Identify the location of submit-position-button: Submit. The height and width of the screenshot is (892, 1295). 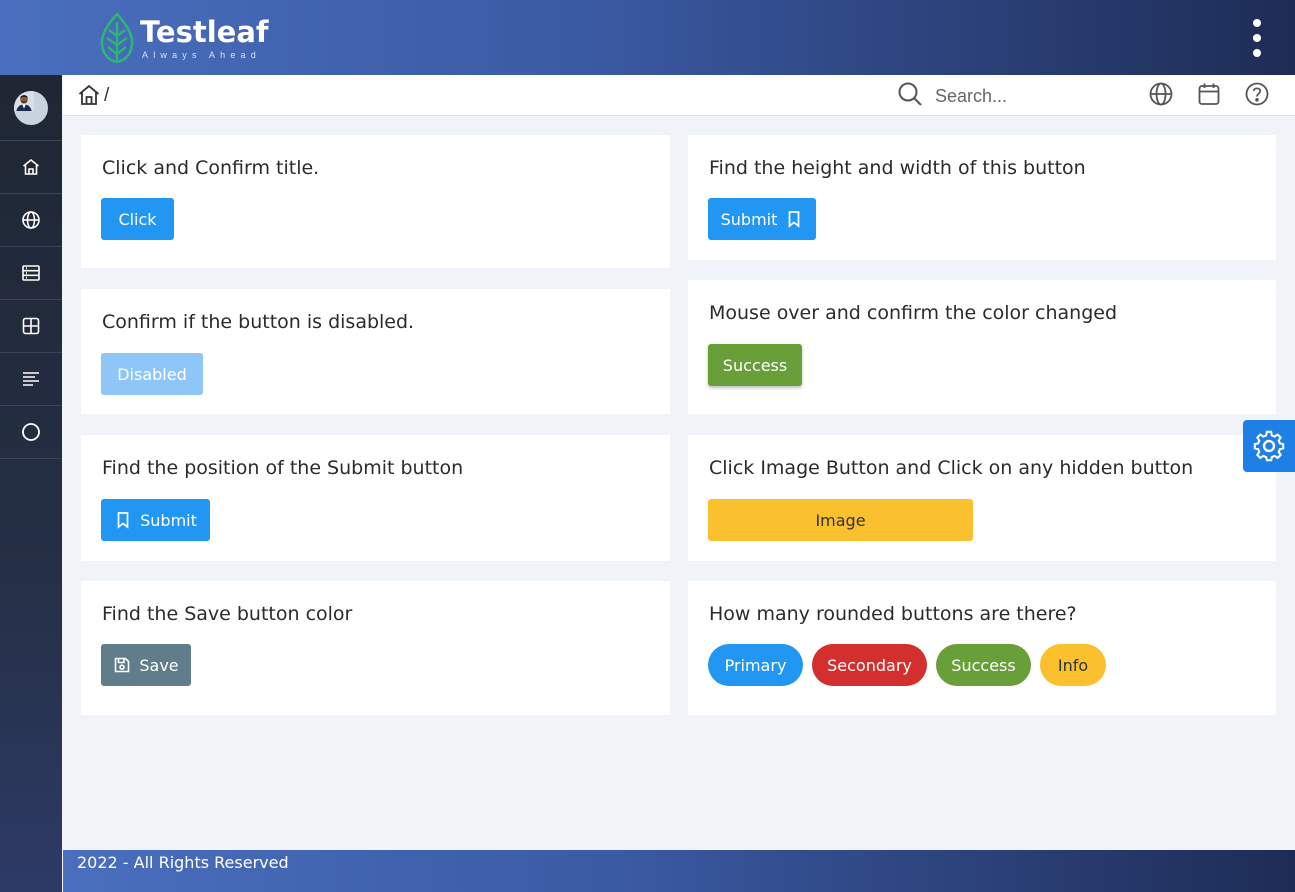
(155, 520).